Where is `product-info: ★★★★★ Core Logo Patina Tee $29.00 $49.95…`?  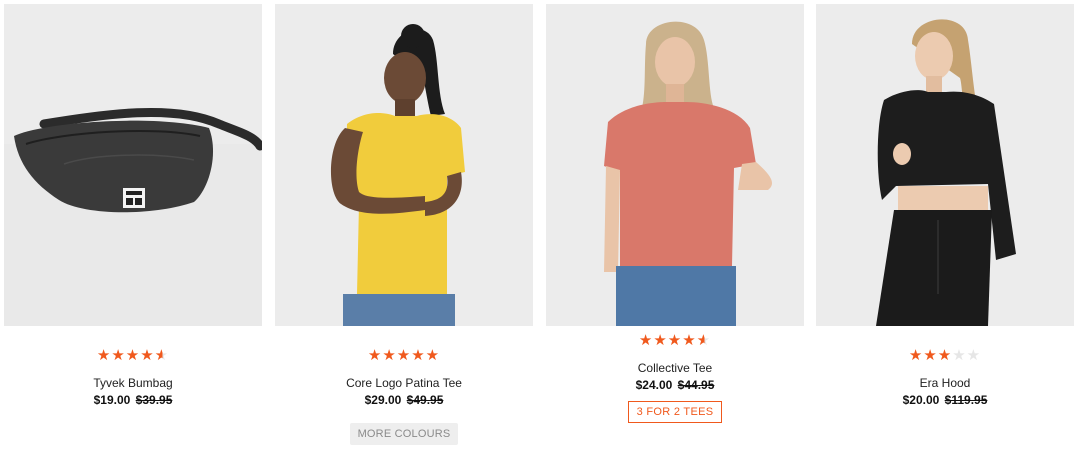
product-info: ★★★★★ Core Logo Patina Tee $29.00 $49.95… is located at coordinates (404, 385).